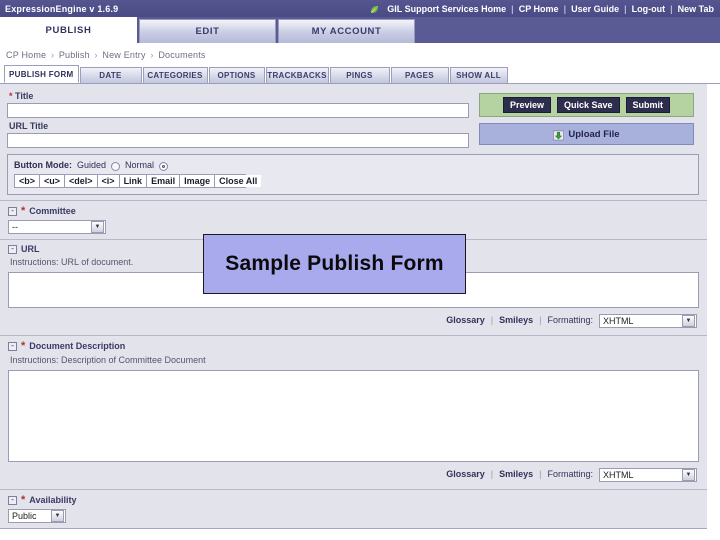 The height and width of the screenshot is (540, 720). What do you see at coordinates (116, 166) in the screenshot?
I see `button-mode-guided-radio` at bounding box center [116, 166].